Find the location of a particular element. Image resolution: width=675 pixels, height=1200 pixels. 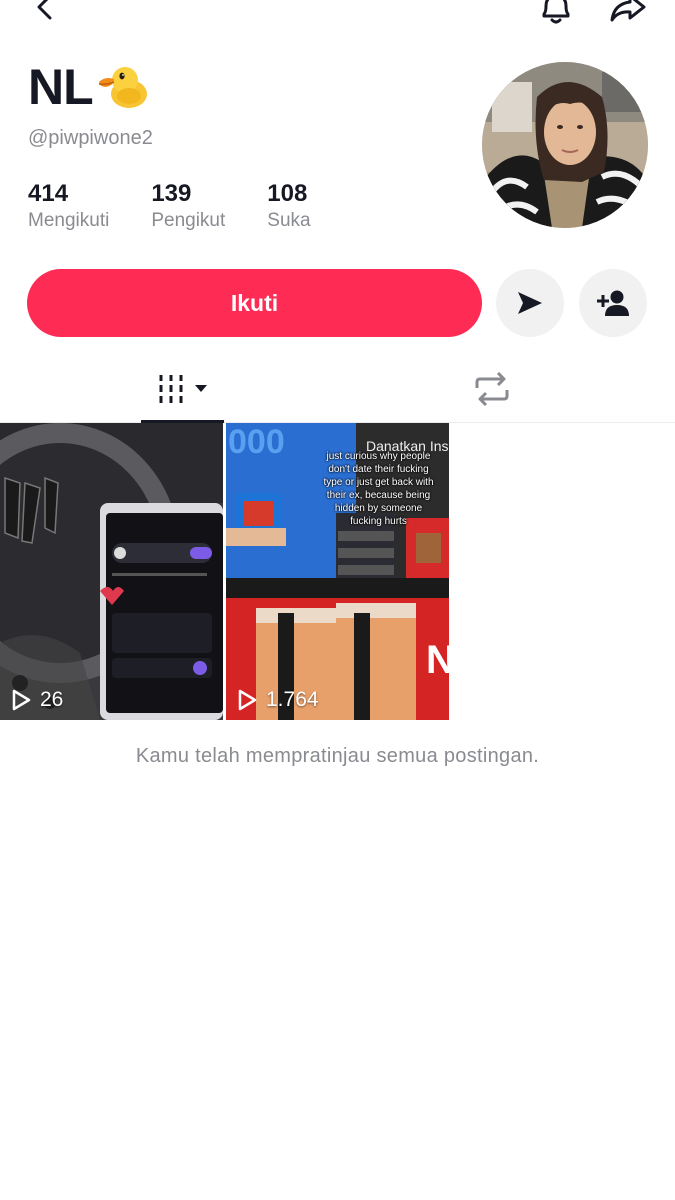

tab-videos is located at coordinates (182, 389).